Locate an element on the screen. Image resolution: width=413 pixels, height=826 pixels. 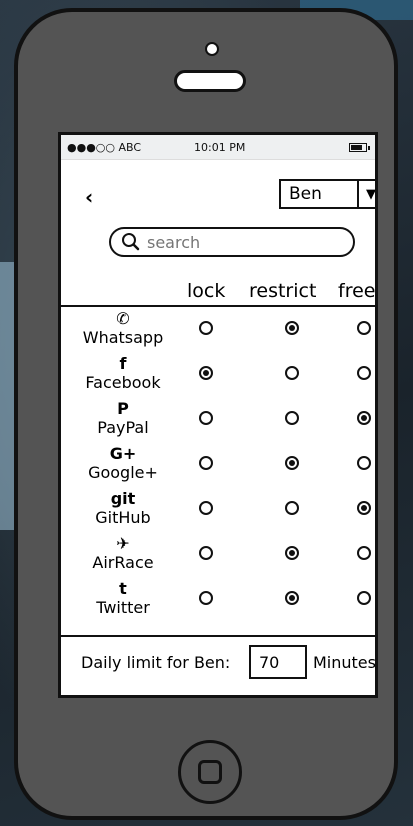
clock: 10:01 PM is located at coordinates (220, 147).